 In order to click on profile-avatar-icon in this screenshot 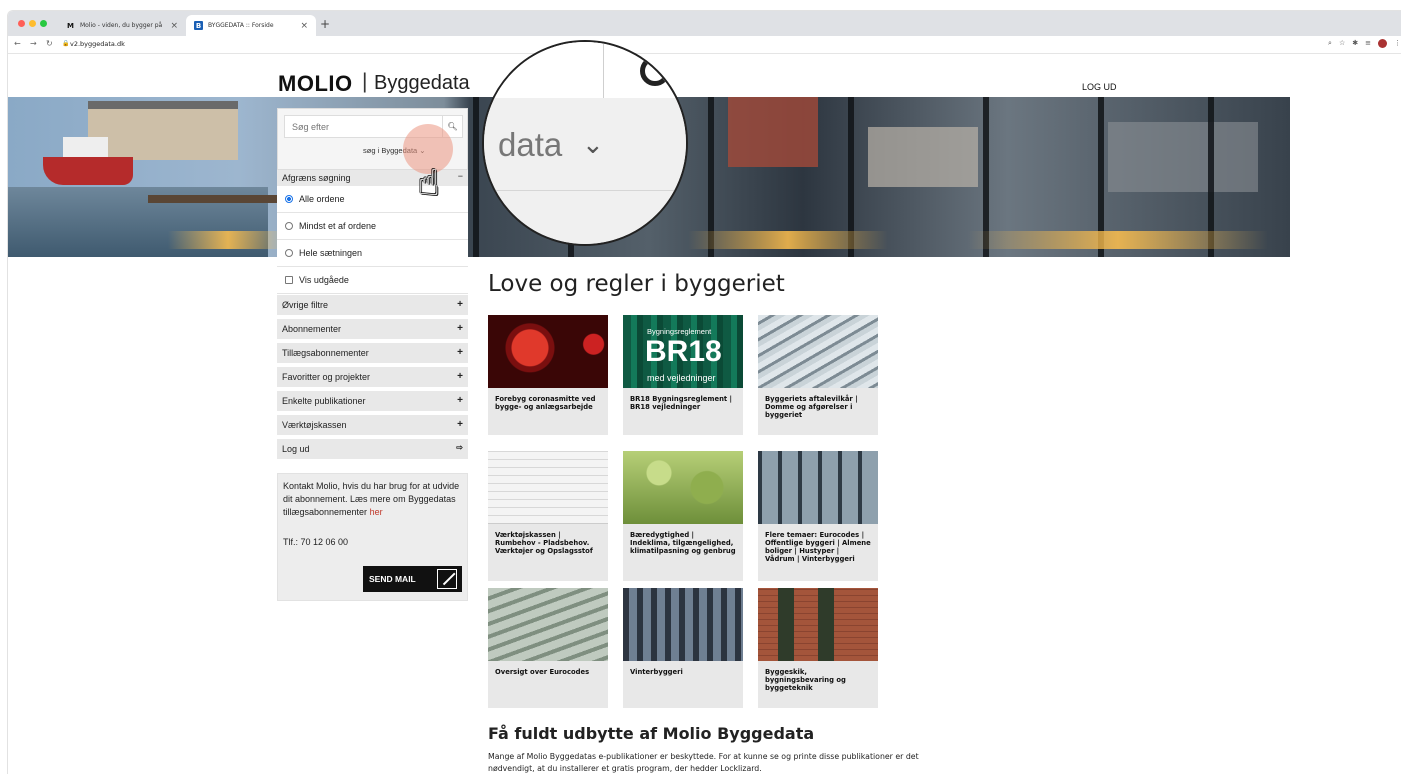, I will do `click(1382, 43)`.